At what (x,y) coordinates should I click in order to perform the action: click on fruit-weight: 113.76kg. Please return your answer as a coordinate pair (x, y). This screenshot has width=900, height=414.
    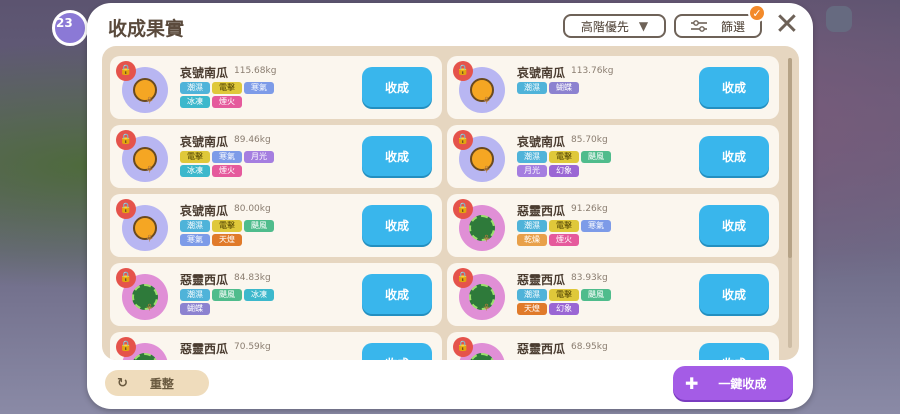
    Looking at the image, I should click on (592, 71).